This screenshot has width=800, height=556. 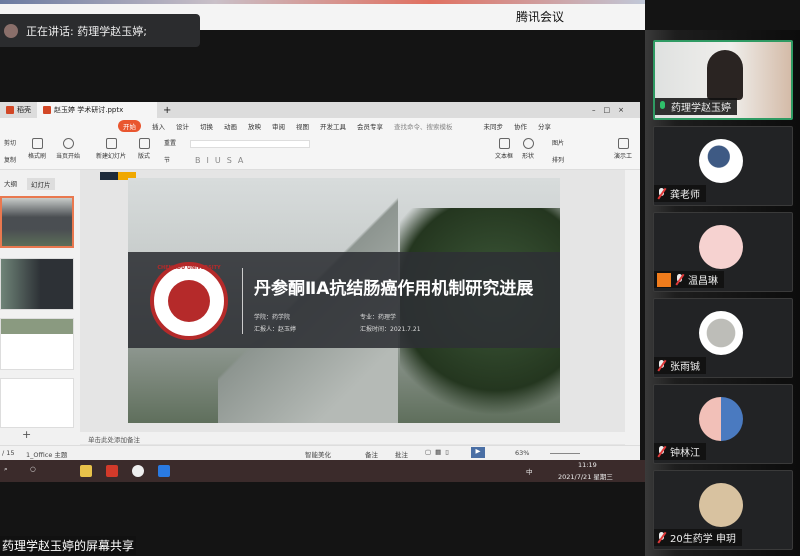 I want to click on file-explorer-icon, so click(x=86, y=471).